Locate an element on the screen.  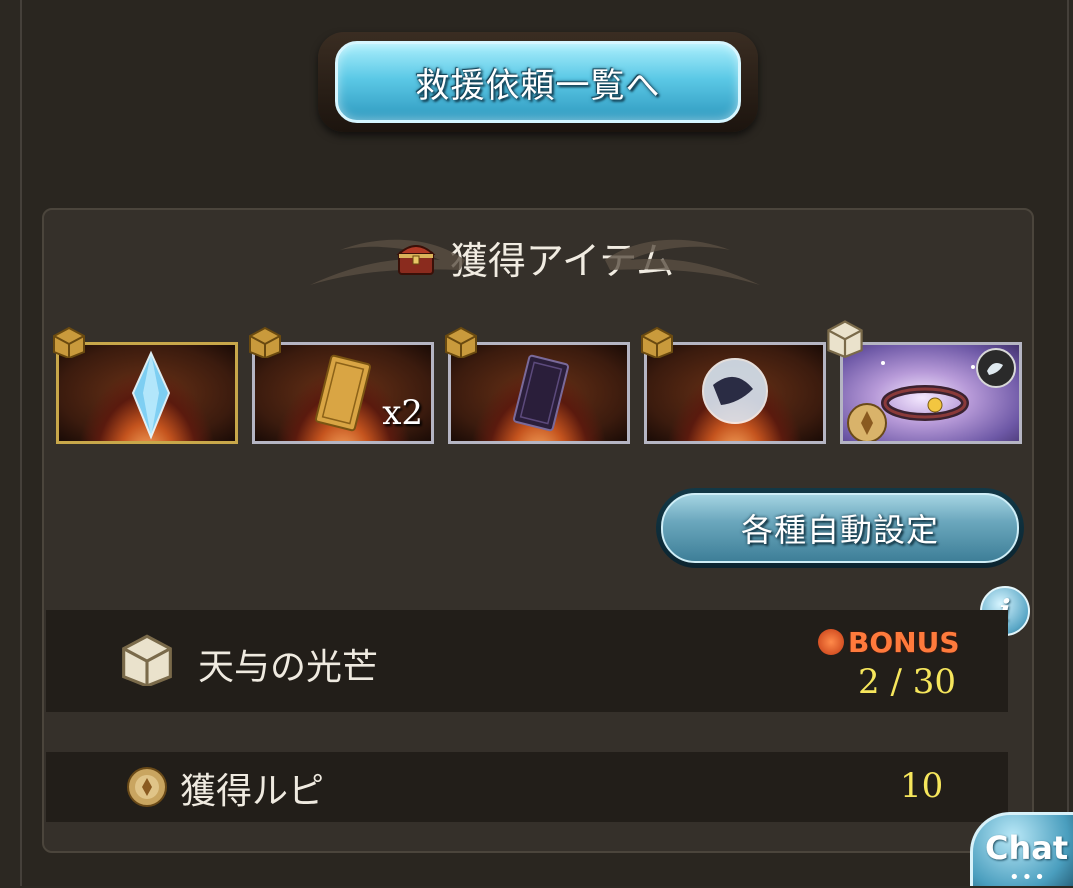
bonus-badge: BONUS is located at coordinates (889, 642).